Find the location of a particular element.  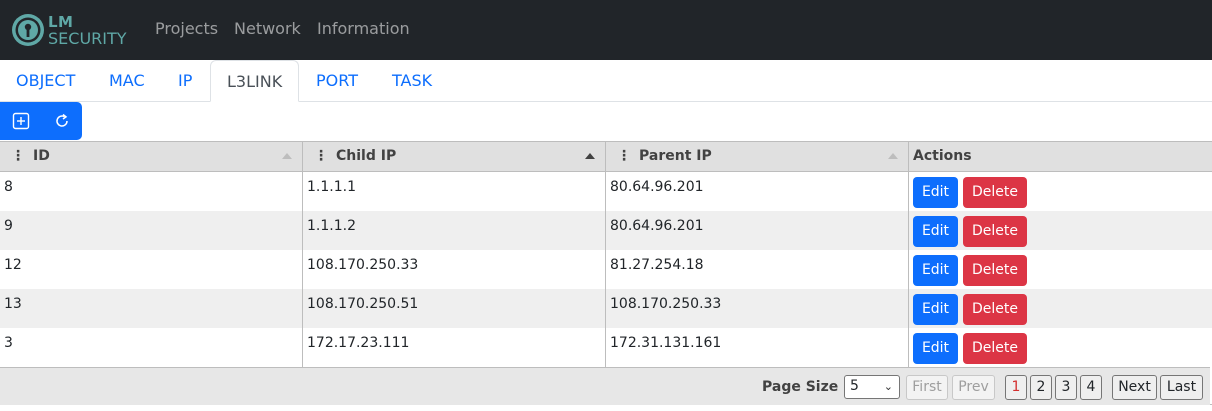

table-row: 12 108.170.250.33 81.27.254.18 Edit Delete is located at coordinates (606, 269).